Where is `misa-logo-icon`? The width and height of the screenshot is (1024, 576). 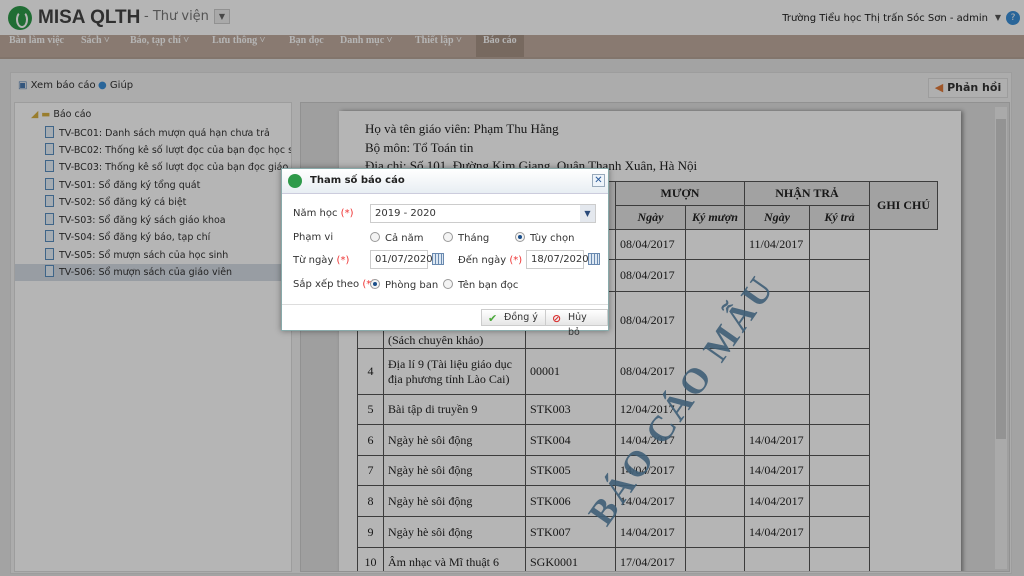
misa-logo-icon is located at coordinates (295, 181).